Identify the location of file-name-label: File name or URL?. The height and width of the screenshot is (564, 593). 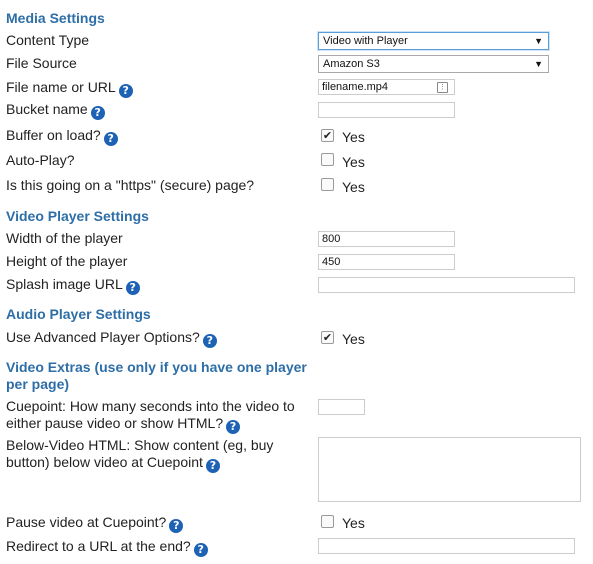
(69, 88).